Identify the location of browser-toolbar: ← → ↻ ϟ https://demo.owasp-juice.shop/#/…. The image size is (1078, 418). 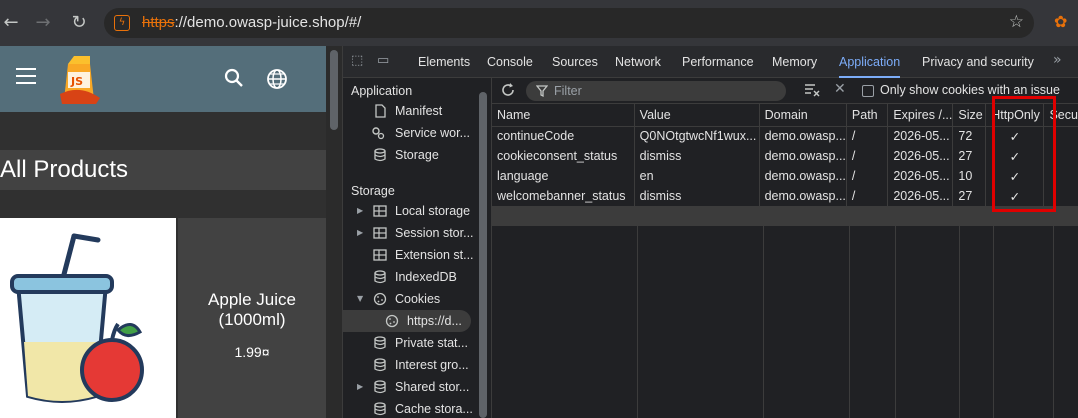
(539, 23).